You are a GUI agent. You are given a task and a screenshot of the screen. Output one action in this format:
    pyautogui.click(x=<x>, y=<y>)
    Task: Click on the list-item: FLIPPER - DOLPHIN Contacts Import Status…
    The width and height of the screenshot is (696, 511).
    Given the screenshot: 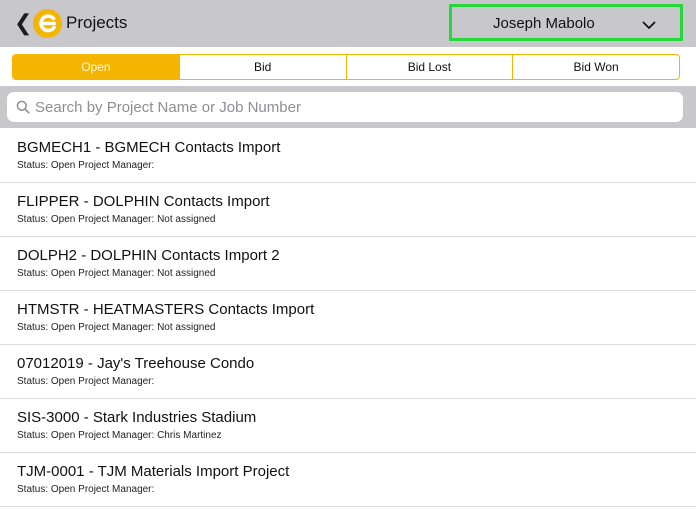 What is the action you would take?
    pyautogui.click(x=348, y=210)
    